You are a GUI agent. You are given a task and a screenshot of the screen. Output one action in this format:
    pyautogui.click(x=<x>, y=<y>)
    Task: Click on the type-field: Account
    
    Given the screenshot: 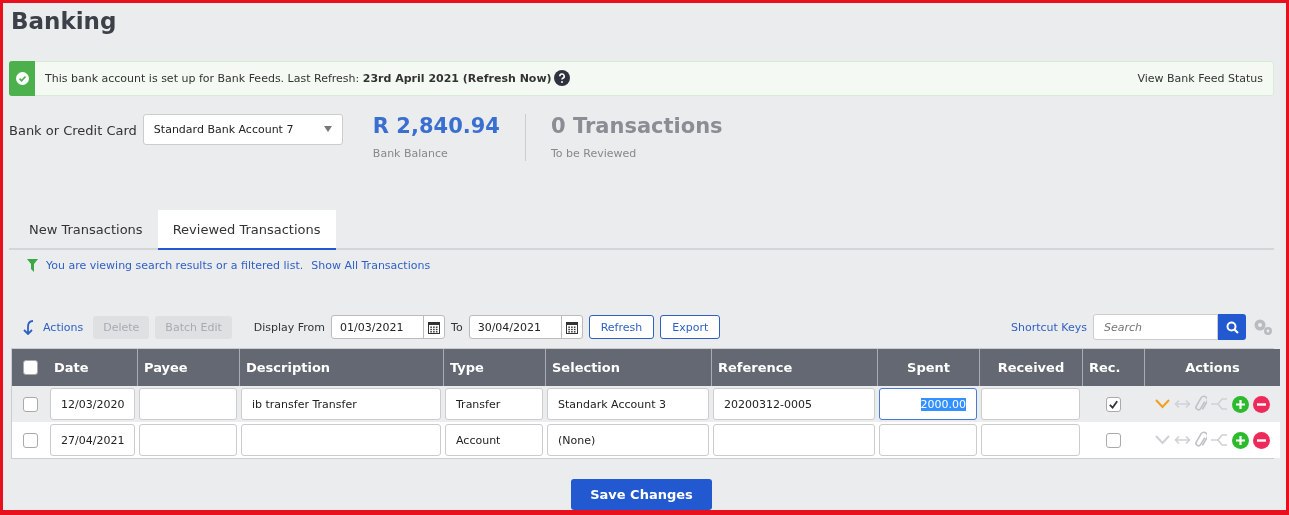 What is the action you would take?
    pyautogui.click(x=494, y=440)
    